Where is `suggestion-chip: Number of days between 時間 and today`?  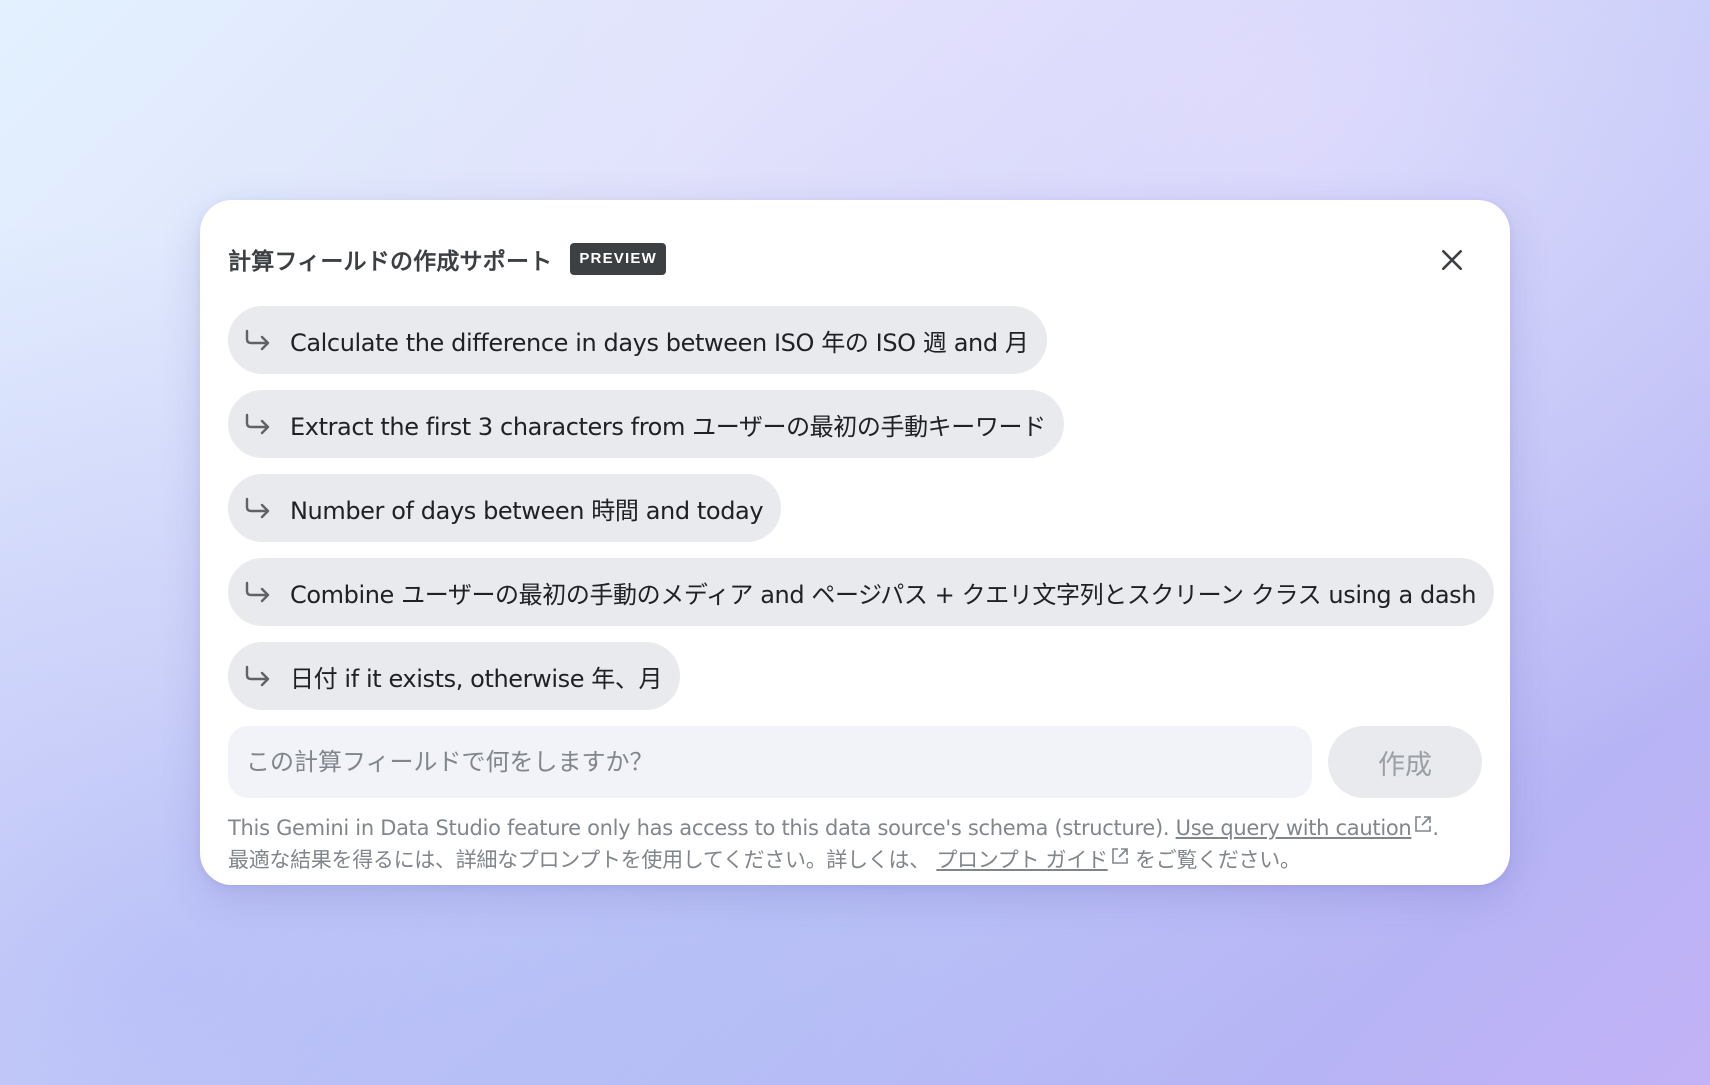 suggestion-chip: Number of days between 時間 and today is located at coordinates (505, 508).